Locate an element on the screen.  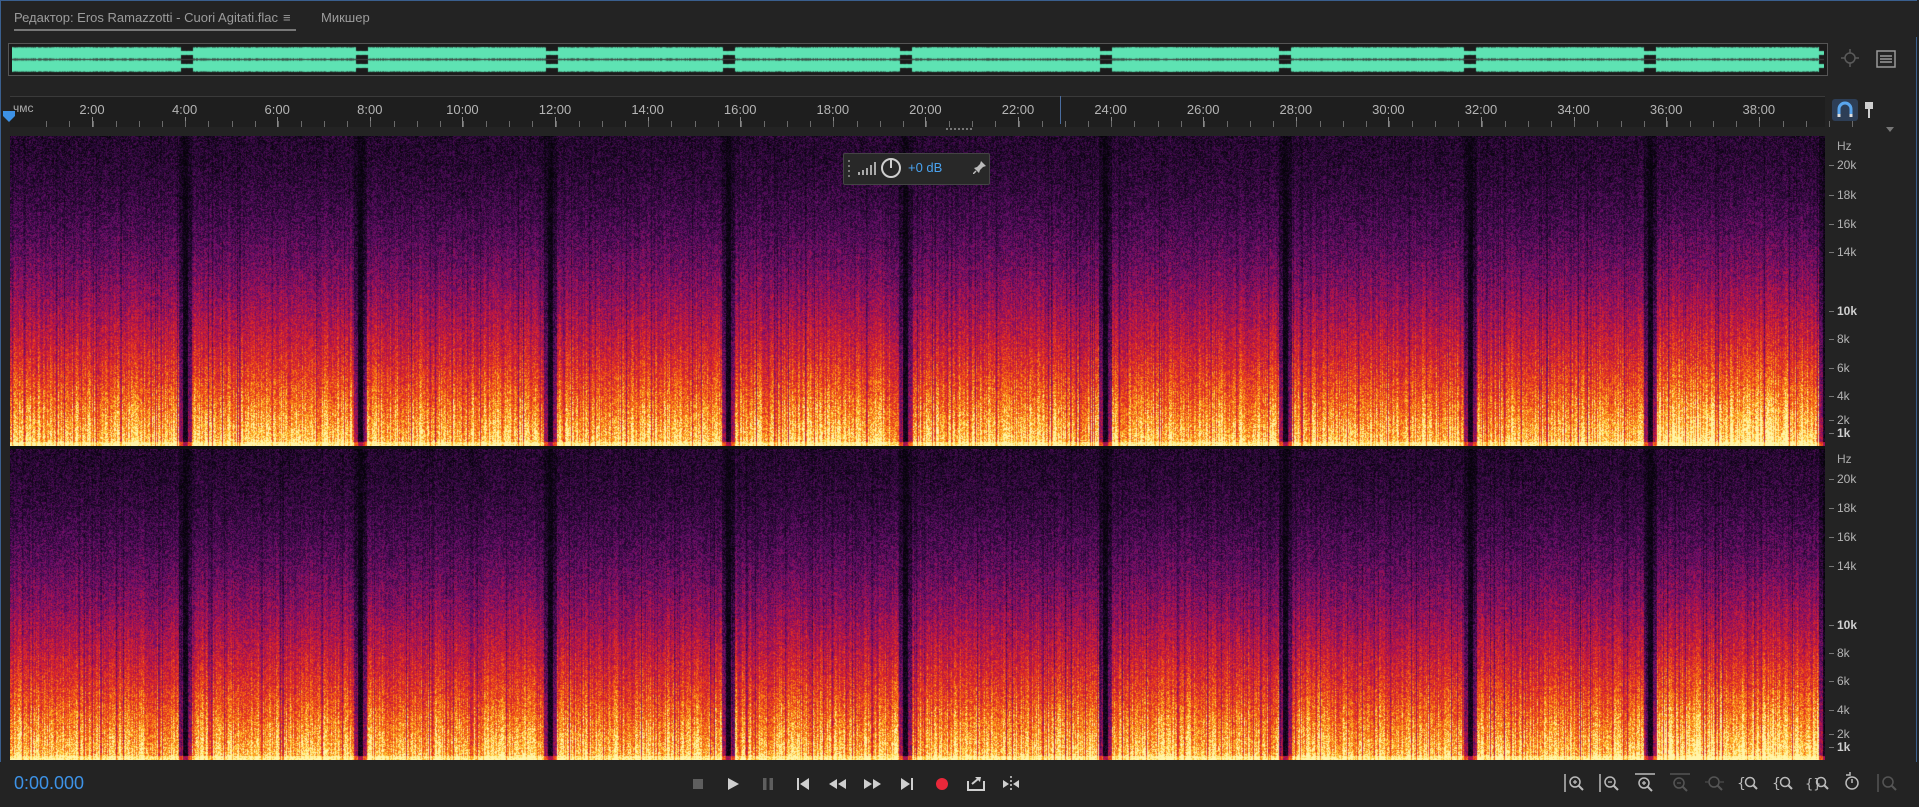
fast-forward-button is located at coordinates (872, 784).